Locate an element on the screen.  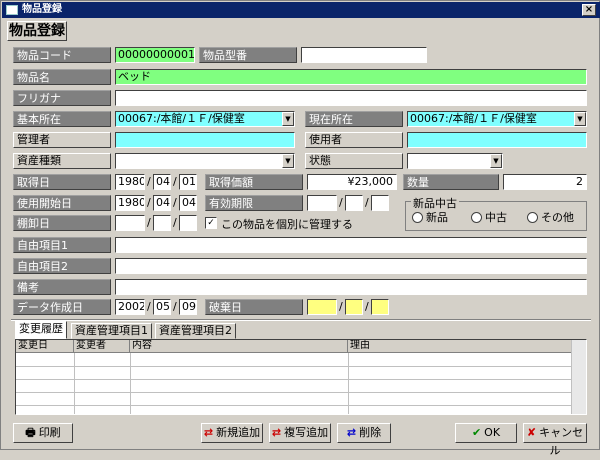
condition-title: 新品中古 is located at coordinates (435, 203).